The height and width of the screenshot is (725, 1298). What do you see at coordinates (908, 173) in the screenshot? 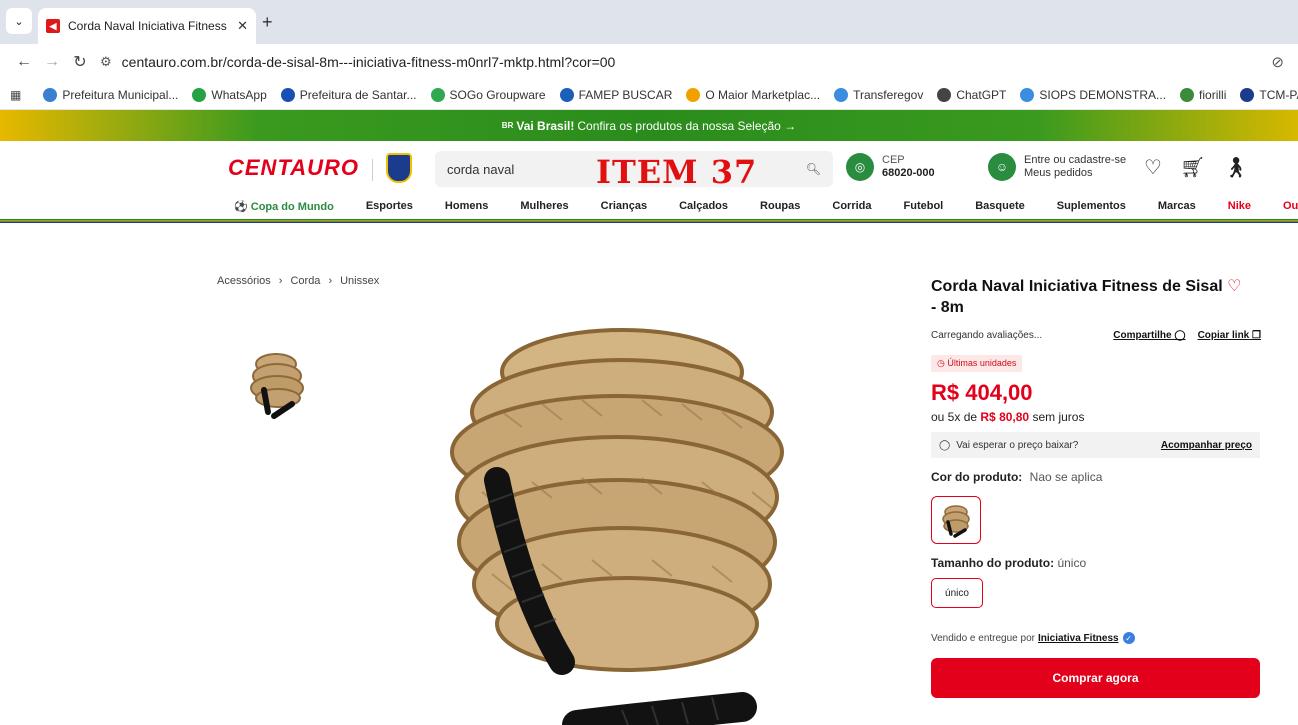
I see `cep-value: 68020-000` at bounding box center [908, 173].